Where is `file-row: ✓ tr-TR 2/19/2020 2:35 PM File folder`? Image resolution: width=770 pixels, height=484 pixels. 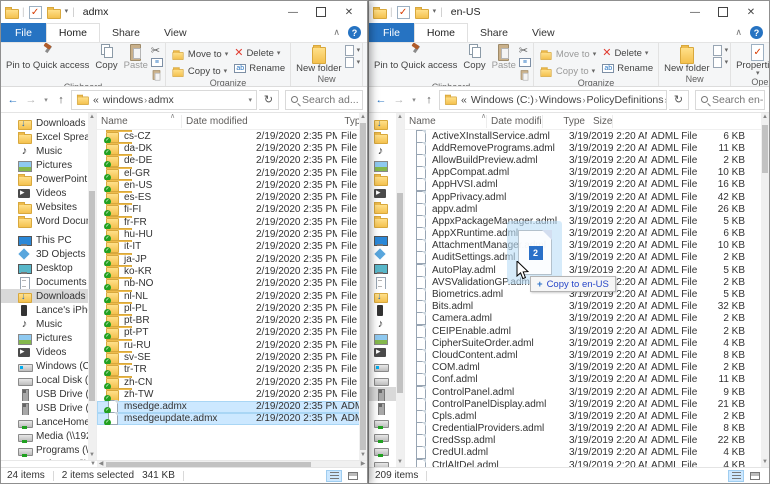 file-row: ✓ tr-TR 2/19/2020 2:35 PM File folder is located at coordinates (232, 370).